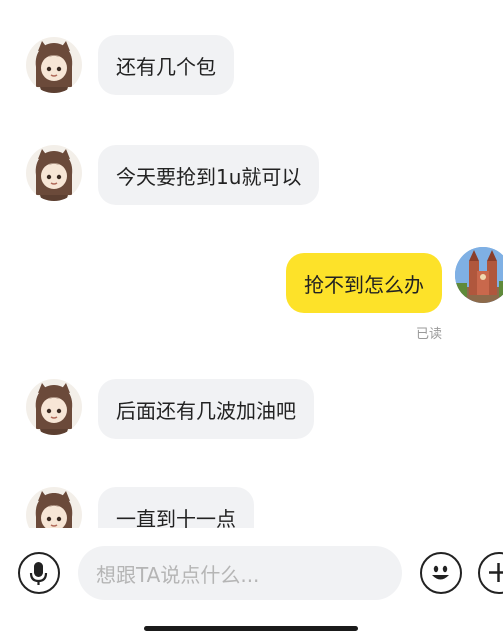 Image resolution: width=503 pixels, height=642 pixels. Describe the element at coordinates (496, 572) in the screenshot. I see `plus-icon` at that location.